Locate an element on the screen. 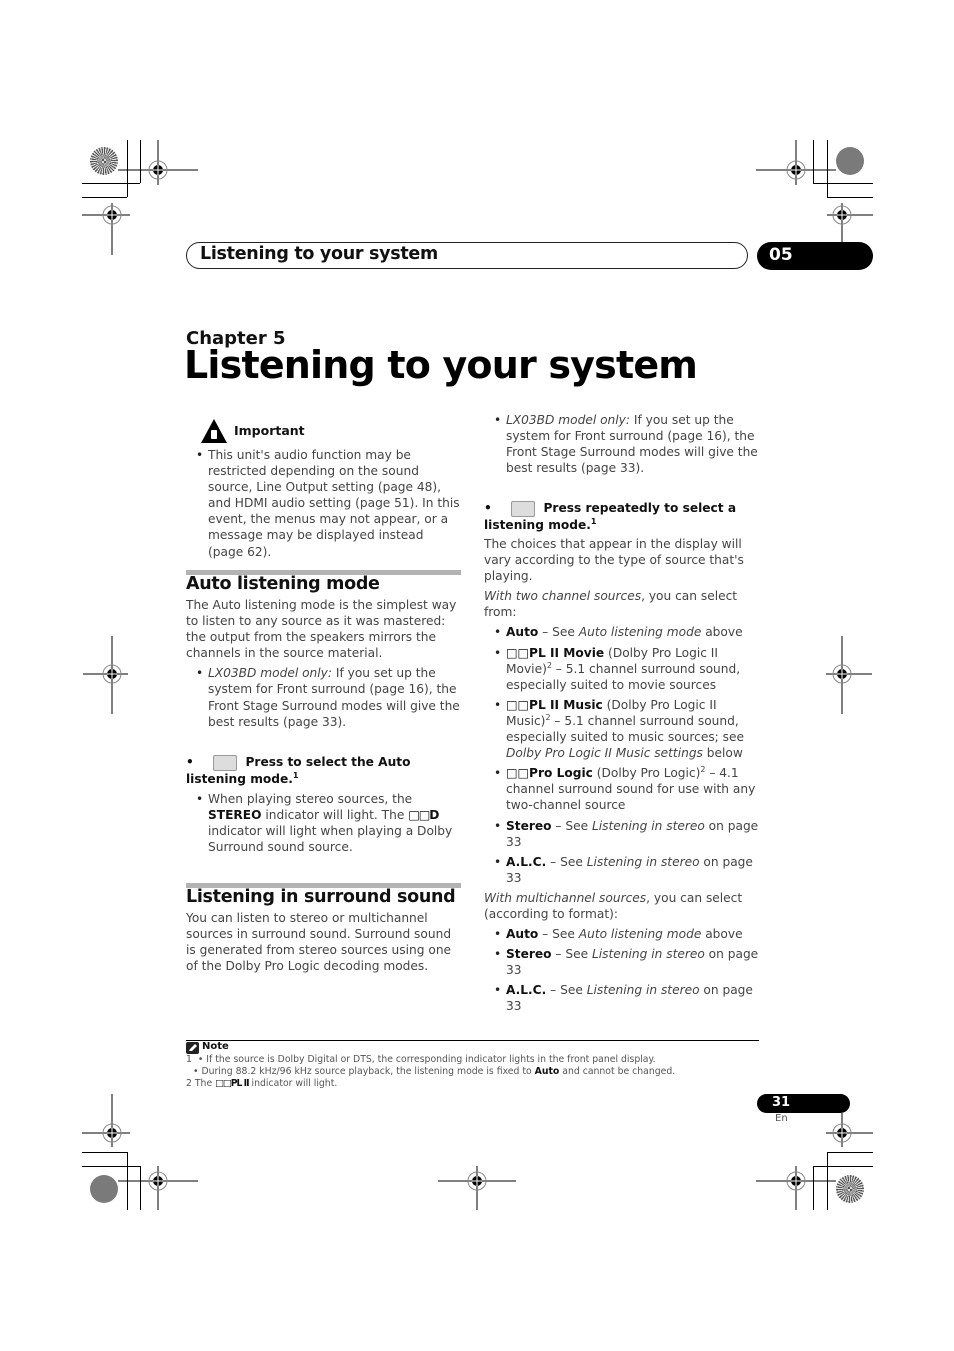  intro-italic: With multichannel sources is located at coordinates (565, 897).